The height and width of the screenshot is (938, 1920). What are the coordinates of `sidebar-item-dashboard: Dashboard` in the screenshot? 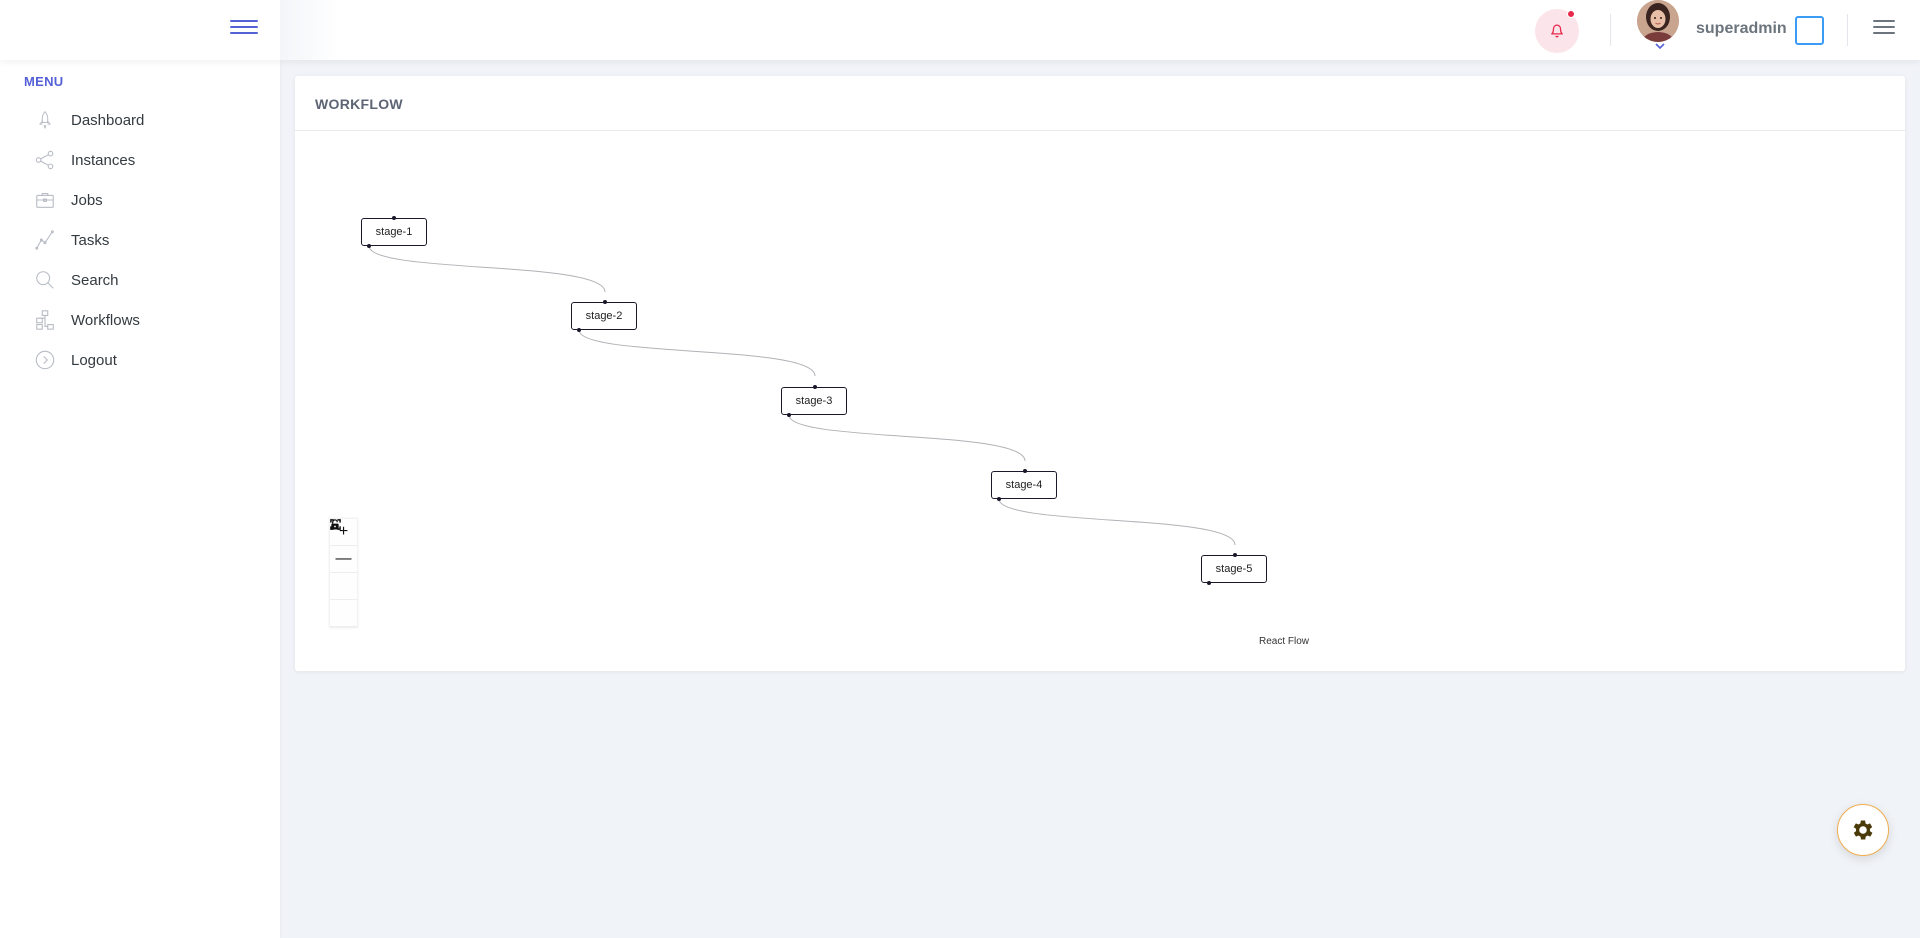 It's located at (140, 120).